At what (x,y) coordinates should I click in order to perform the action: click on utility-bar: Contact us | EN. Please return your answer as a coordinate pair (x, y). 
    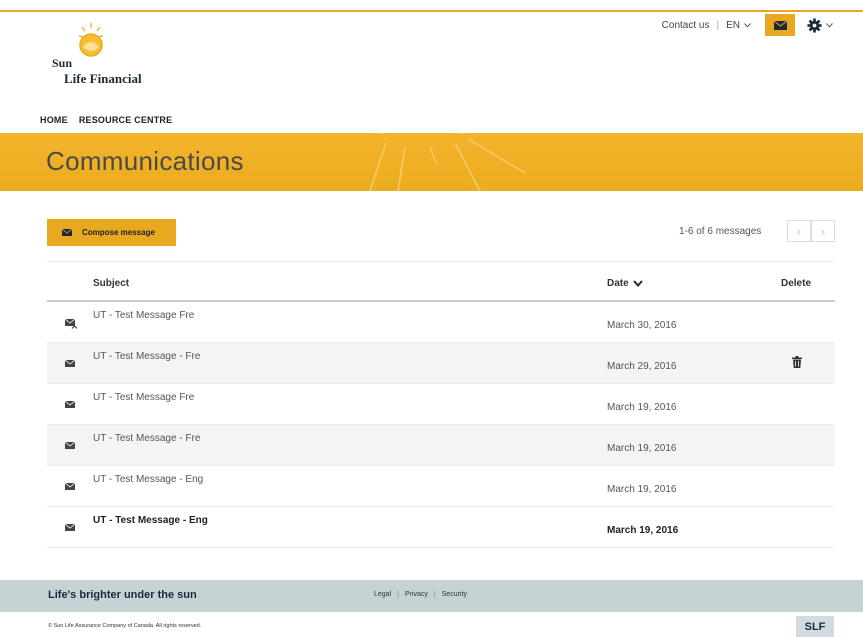
    Looking at the image, I should click on (747, 25).